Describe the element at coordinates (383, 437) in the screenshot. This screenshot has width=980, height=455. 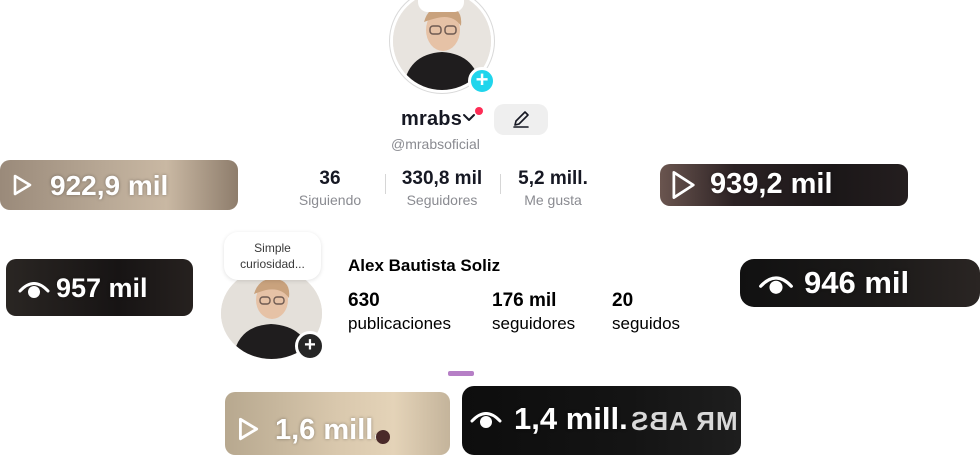
I see `background-object` at that location.